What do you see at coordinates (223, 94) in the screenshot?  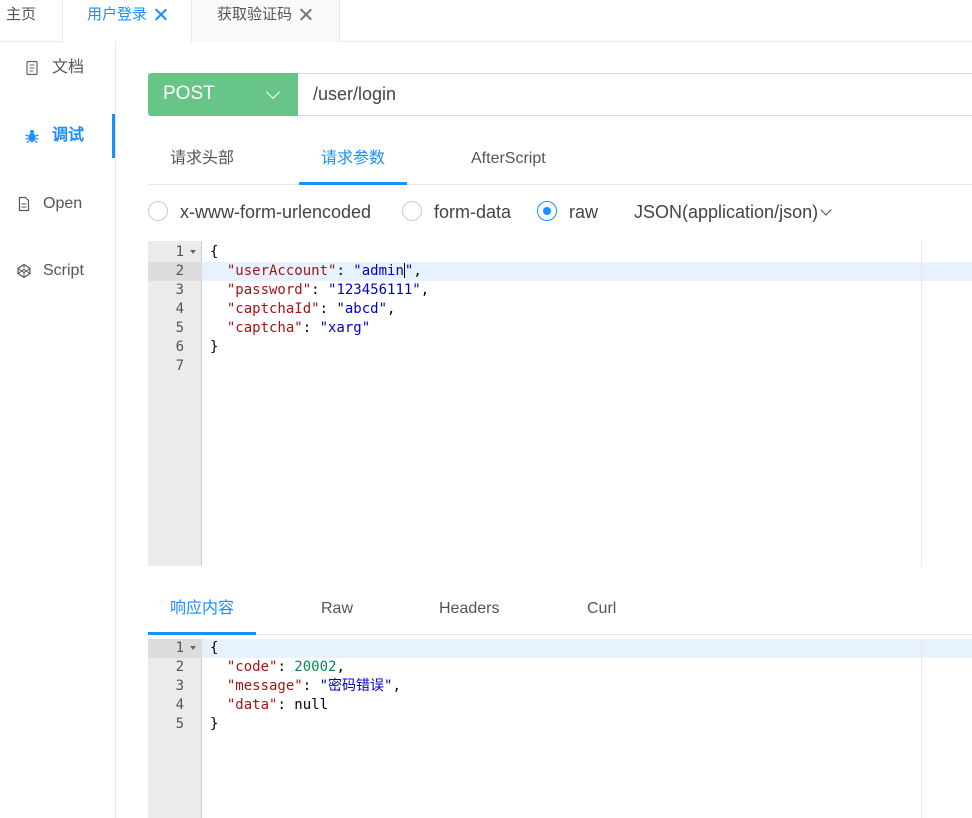 I see `method-select: POST` at bounding box center [223, 94].